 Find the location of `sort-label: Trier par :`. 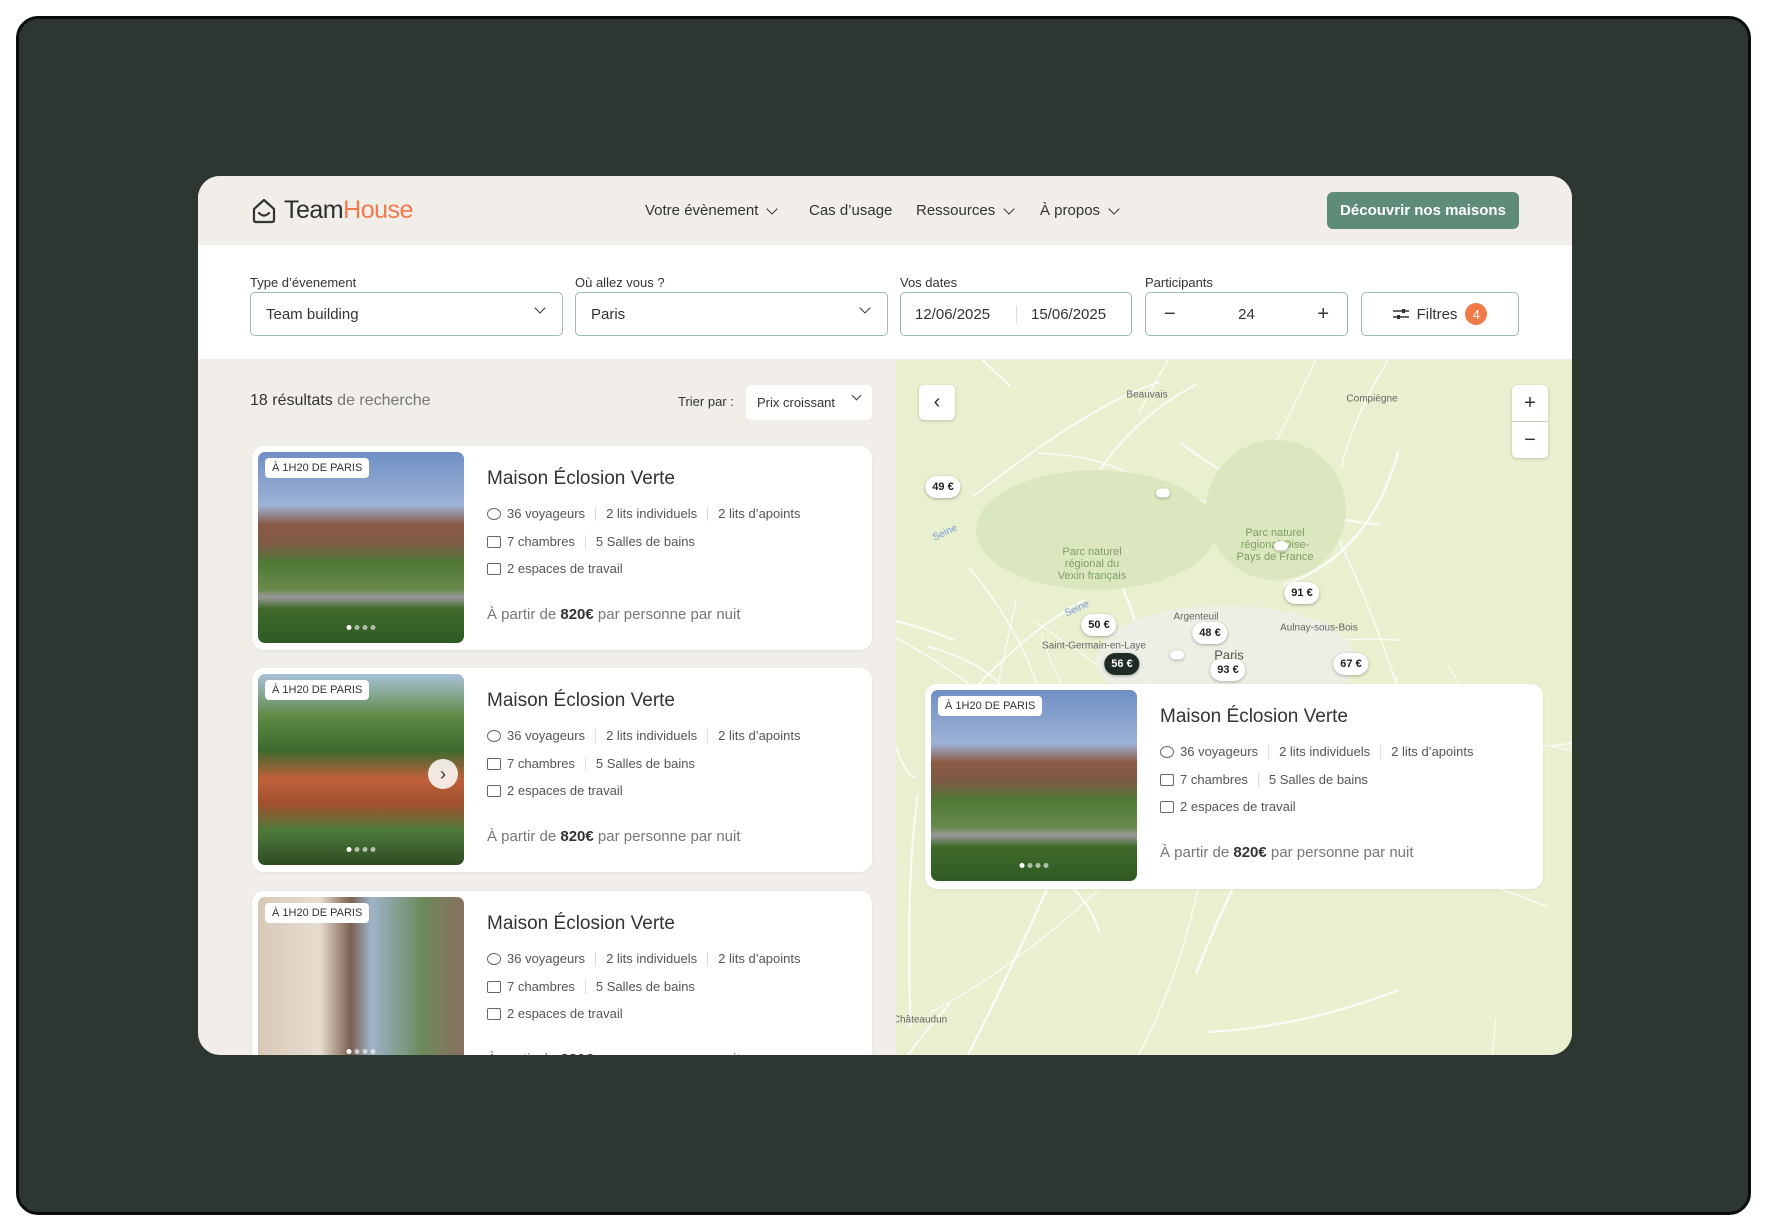

sort-label: Trier par : is located at coordinates (706, 401).